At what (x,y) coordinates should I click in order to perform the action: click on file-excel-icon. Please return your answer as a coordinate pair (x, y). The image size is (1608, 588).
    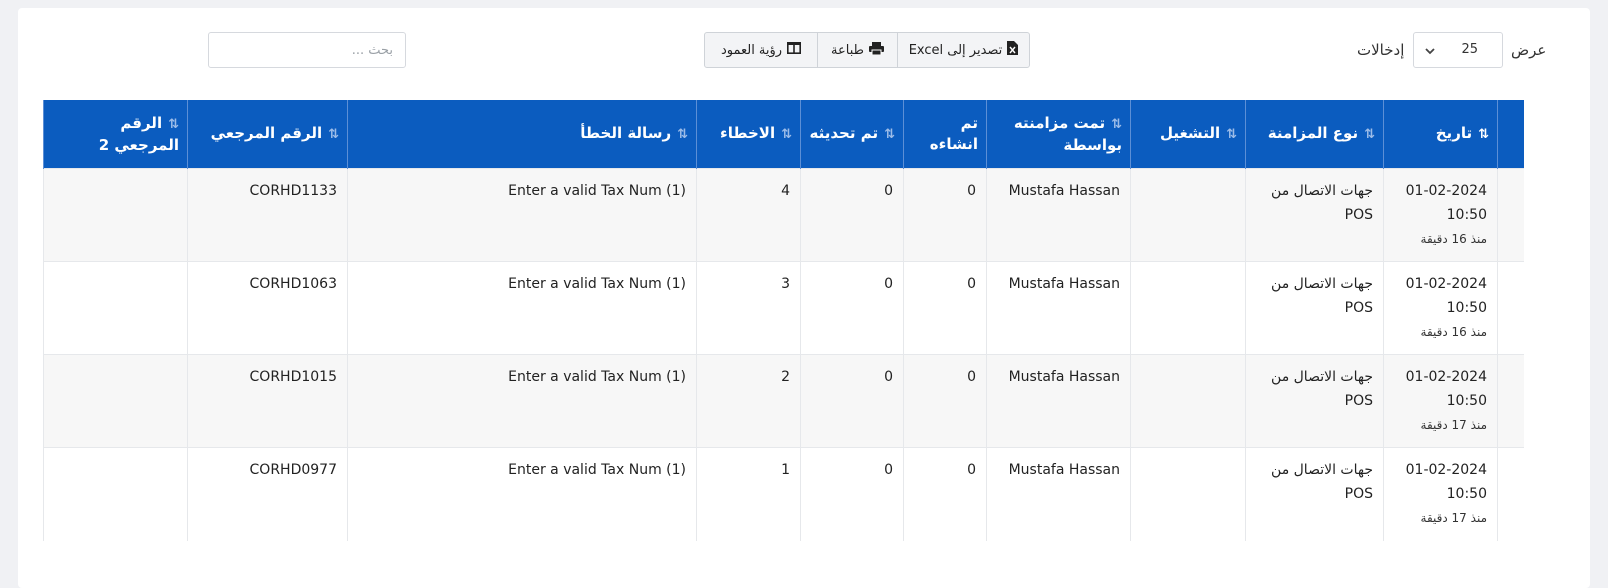
    Looking at the image, I should click on (1013, 50).